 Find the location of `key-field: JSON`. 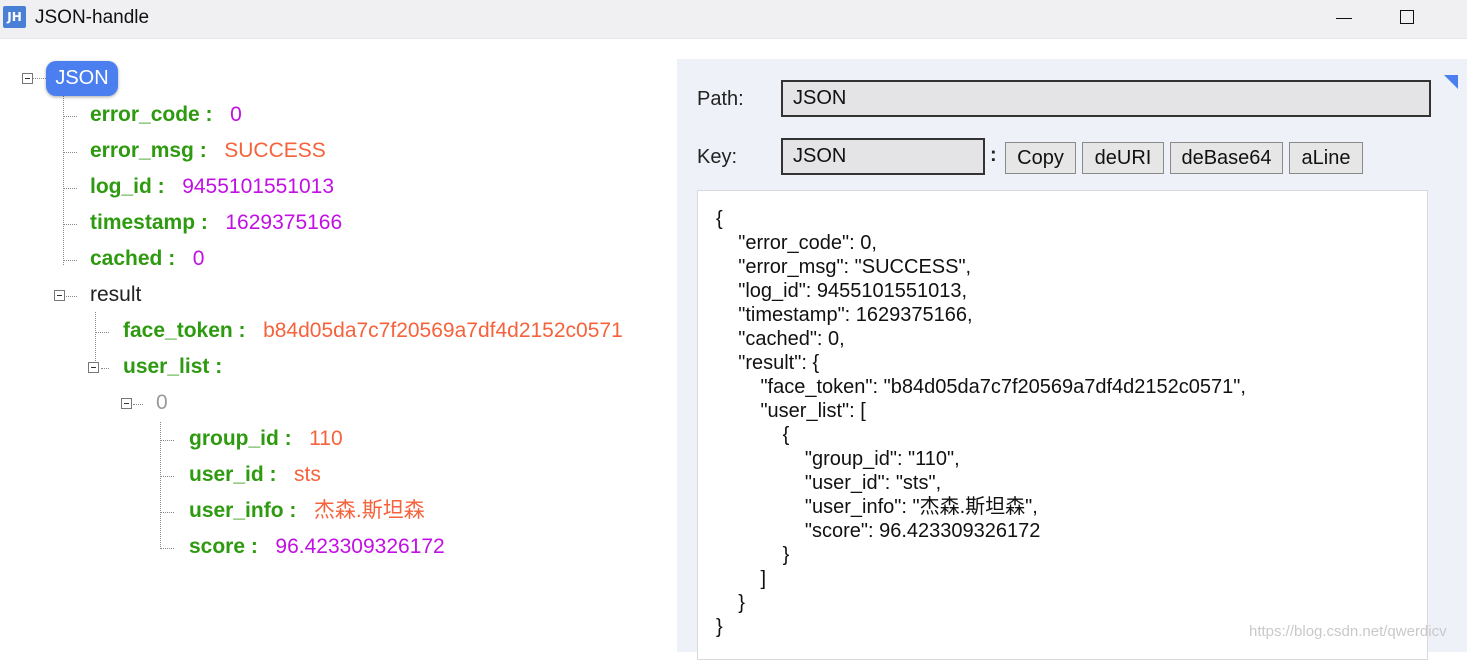

key-field: JSON is located at coordinates (883, 156).